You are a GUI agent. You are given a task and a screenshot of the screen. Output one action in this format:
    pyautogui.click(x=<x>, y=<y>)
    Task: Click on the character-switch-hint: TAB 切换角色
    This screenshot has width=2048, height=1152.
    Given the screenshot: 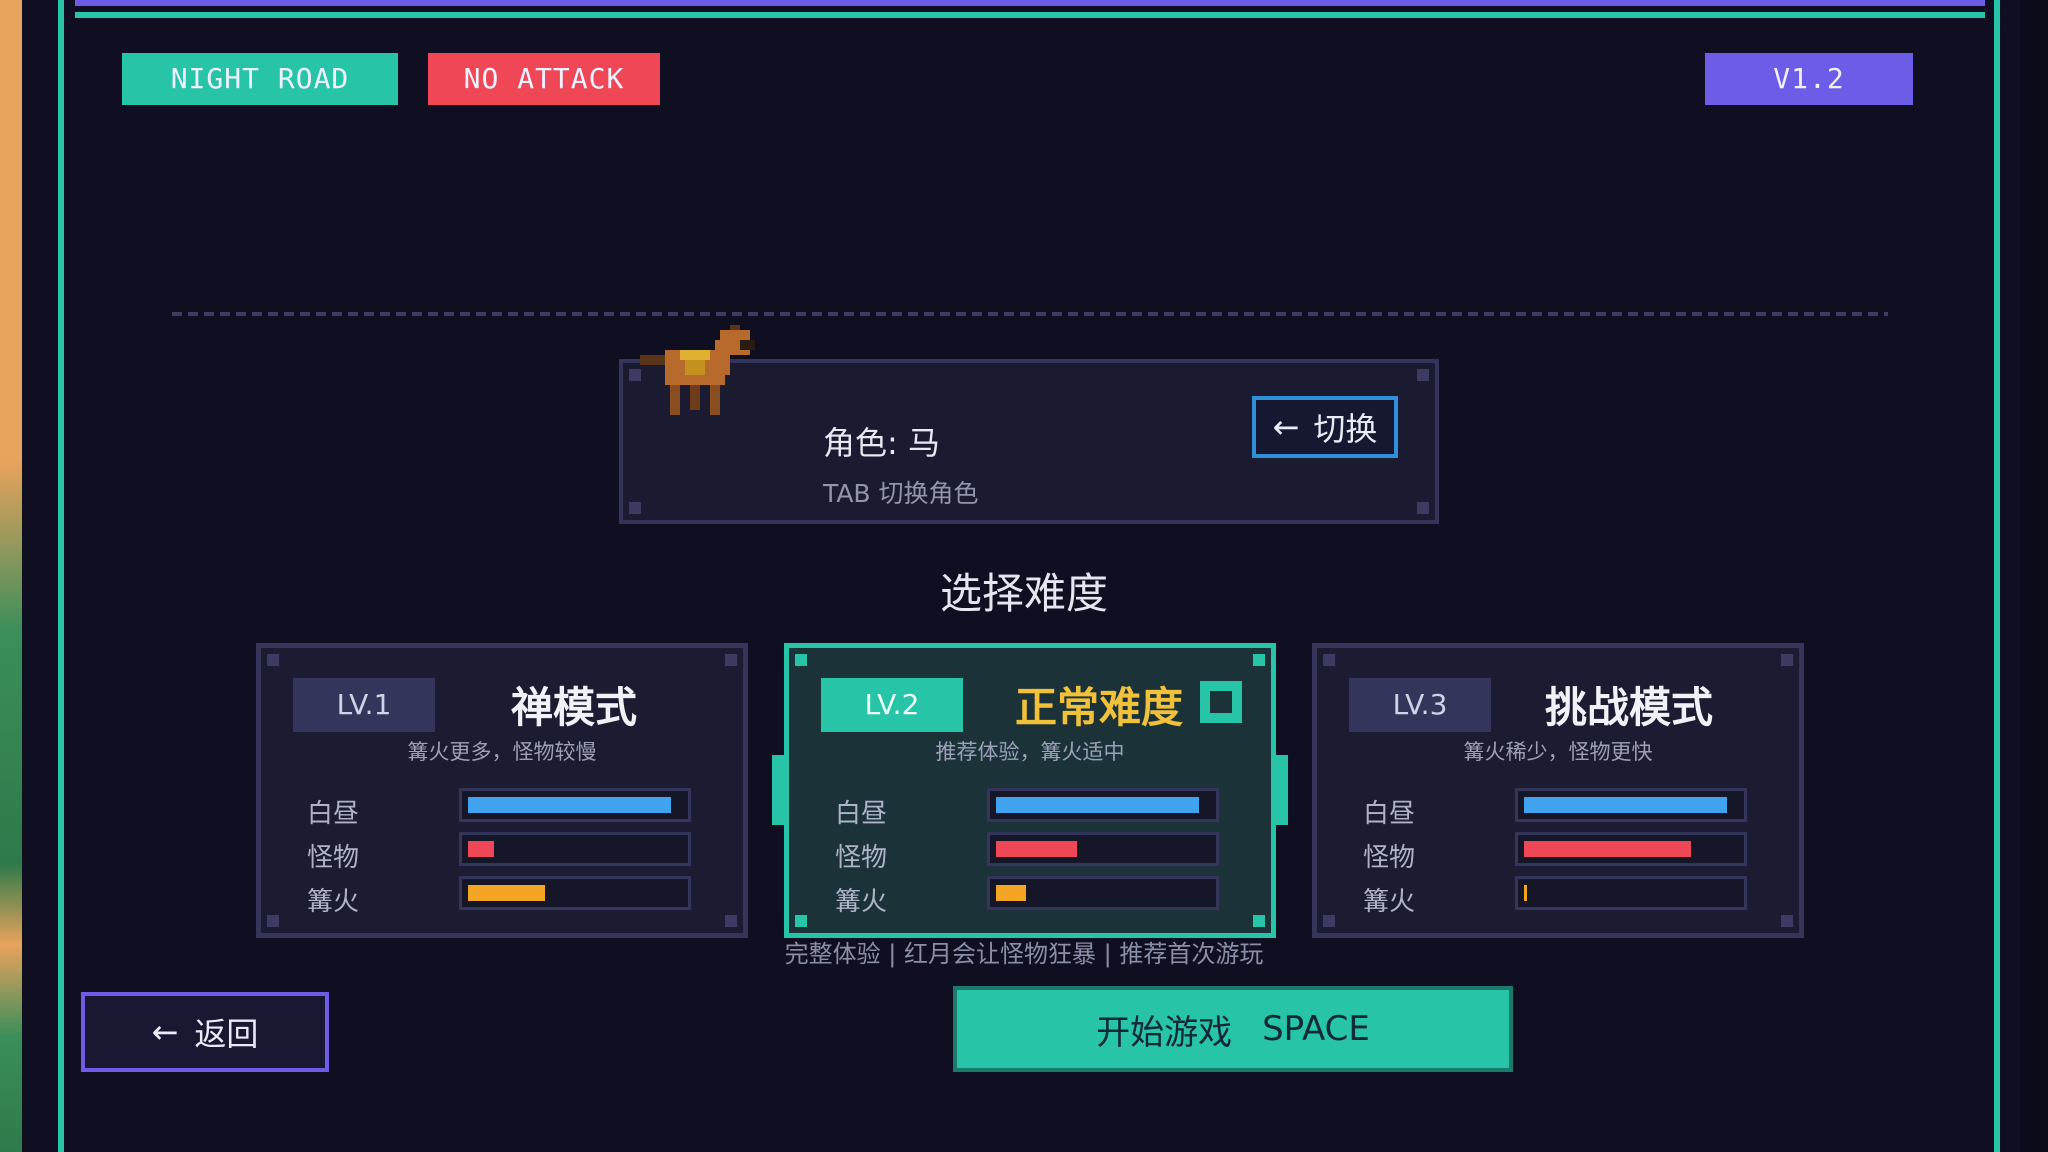 What is the action you would take?
    pyautogui.click(x=901, y=493)
    